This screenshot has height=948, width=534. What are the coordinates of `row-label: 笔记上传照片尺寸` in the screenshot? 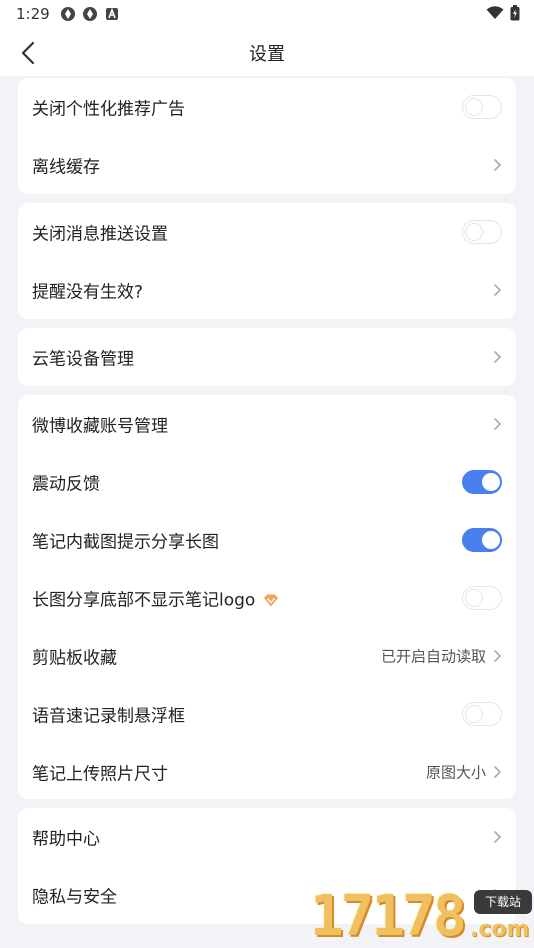 It's located at (100, 774).